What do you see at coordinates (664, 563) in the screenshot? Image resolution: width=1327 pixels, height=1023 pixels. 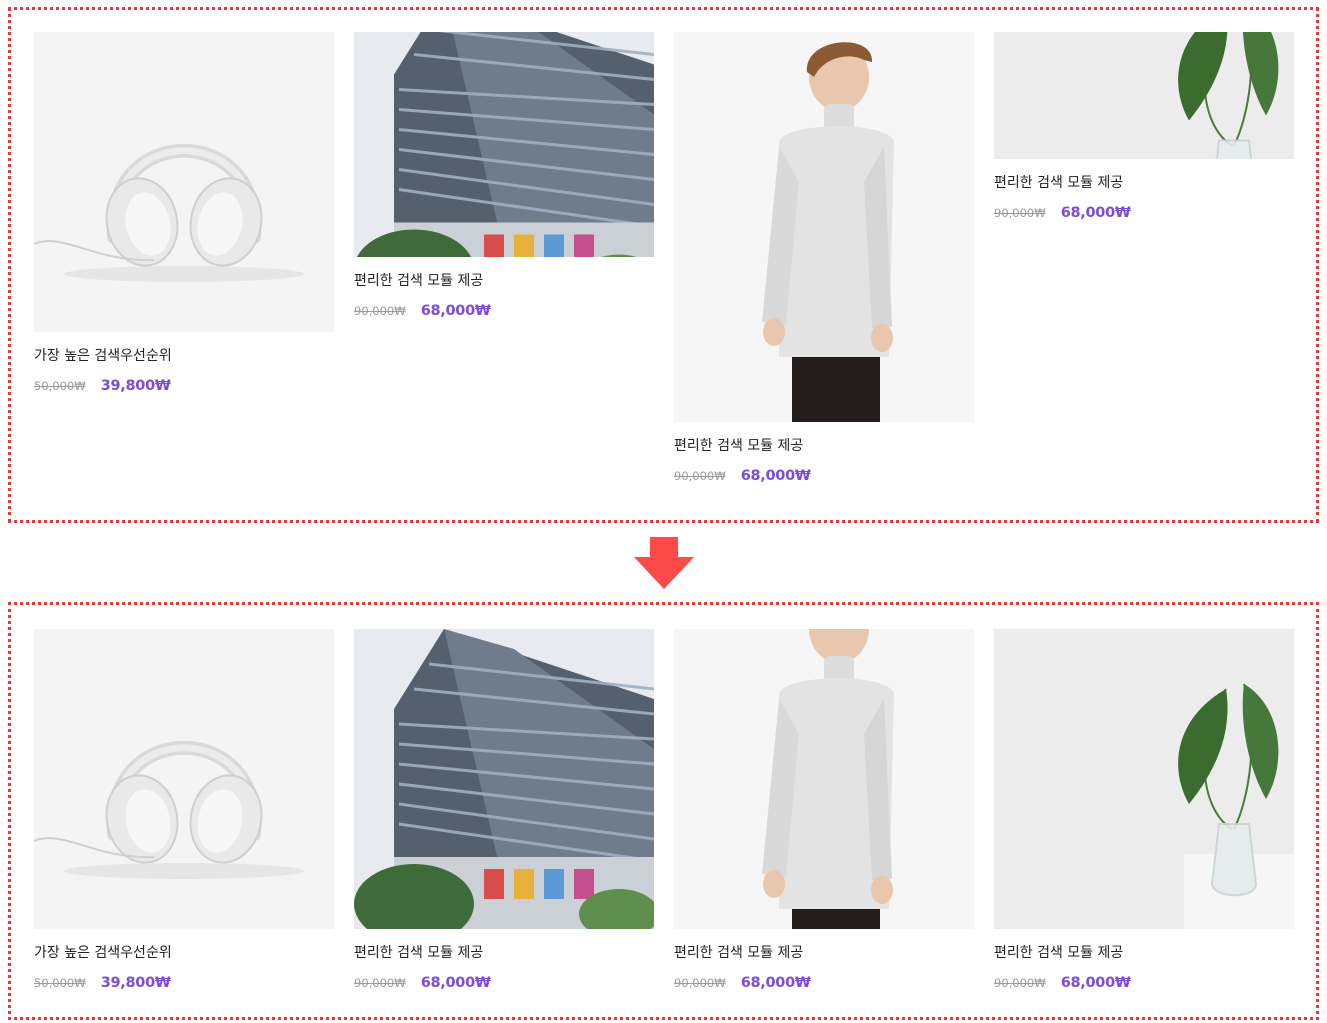 I see `arrow-down-icon` at bounding box center [664, 563].